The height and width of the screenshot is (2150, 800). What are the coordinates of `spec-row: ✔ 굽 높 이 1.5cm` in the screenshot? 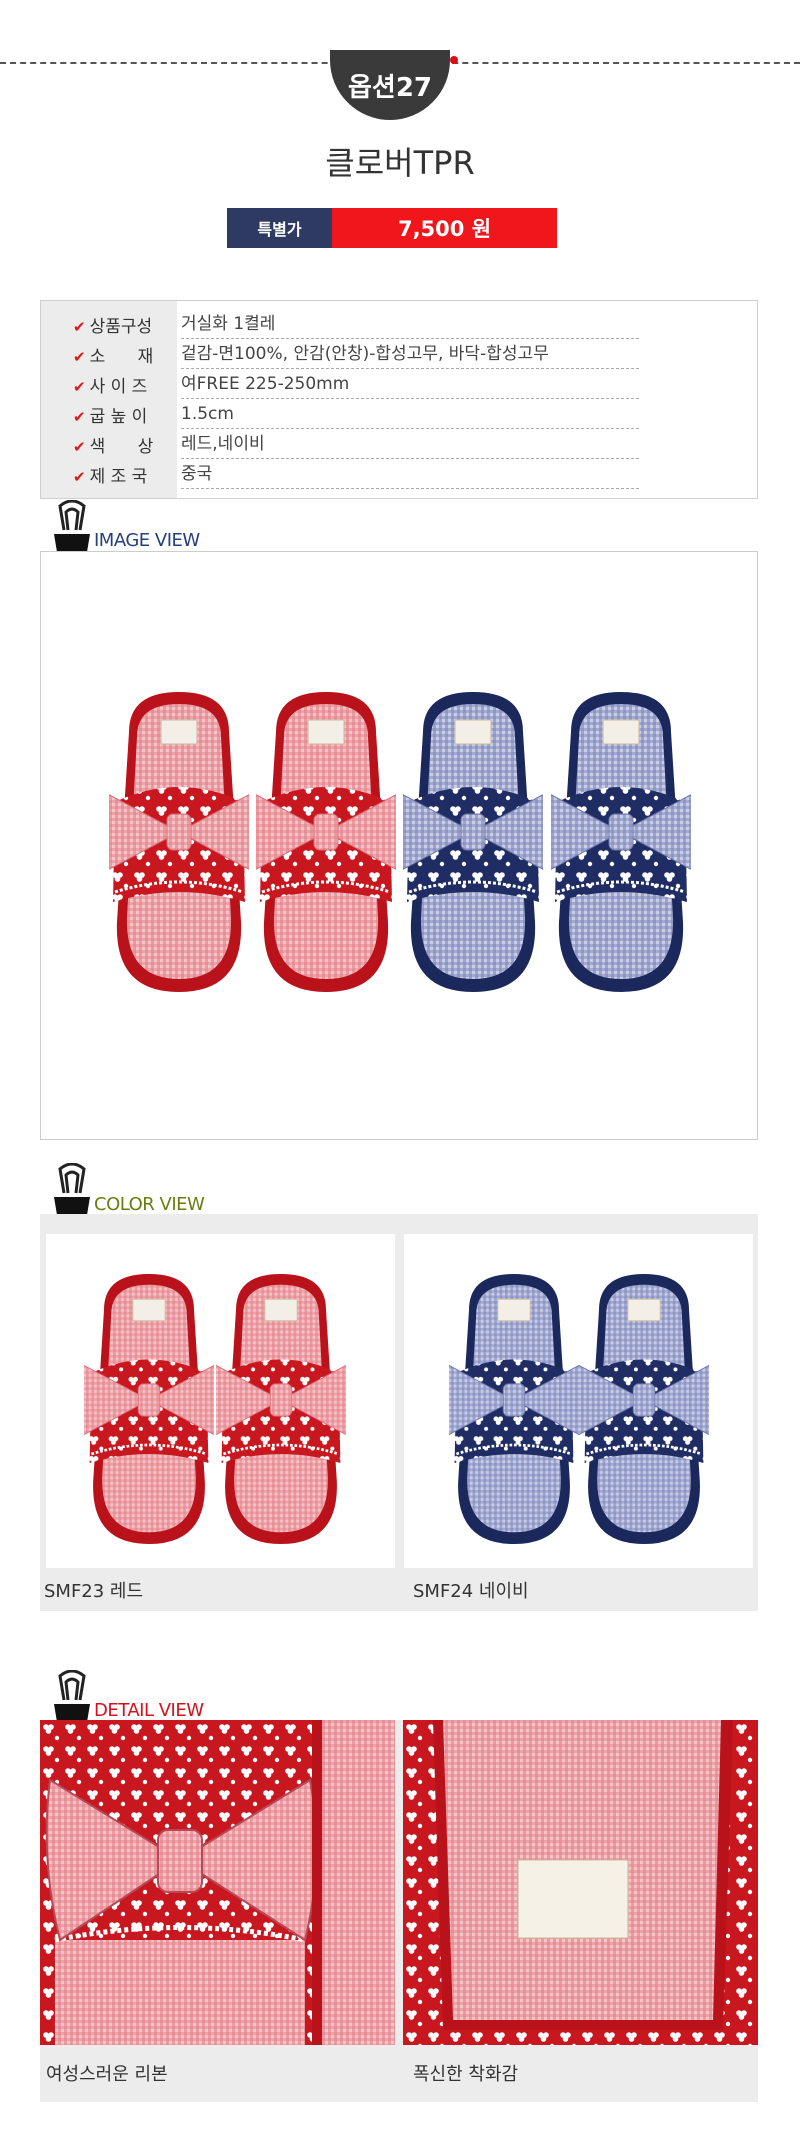 It's located at (399, 414).